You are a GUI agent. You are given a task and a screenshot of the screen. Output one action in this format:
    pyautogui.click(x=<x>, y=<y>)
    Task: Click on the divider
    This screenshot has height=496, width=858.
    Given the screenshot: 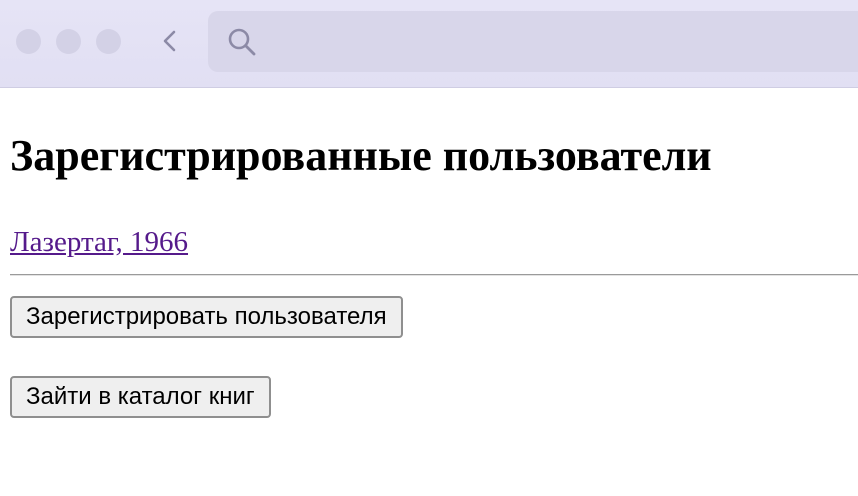 What is the action you would take?
    pyautogui.click(x=434, y=275)
    